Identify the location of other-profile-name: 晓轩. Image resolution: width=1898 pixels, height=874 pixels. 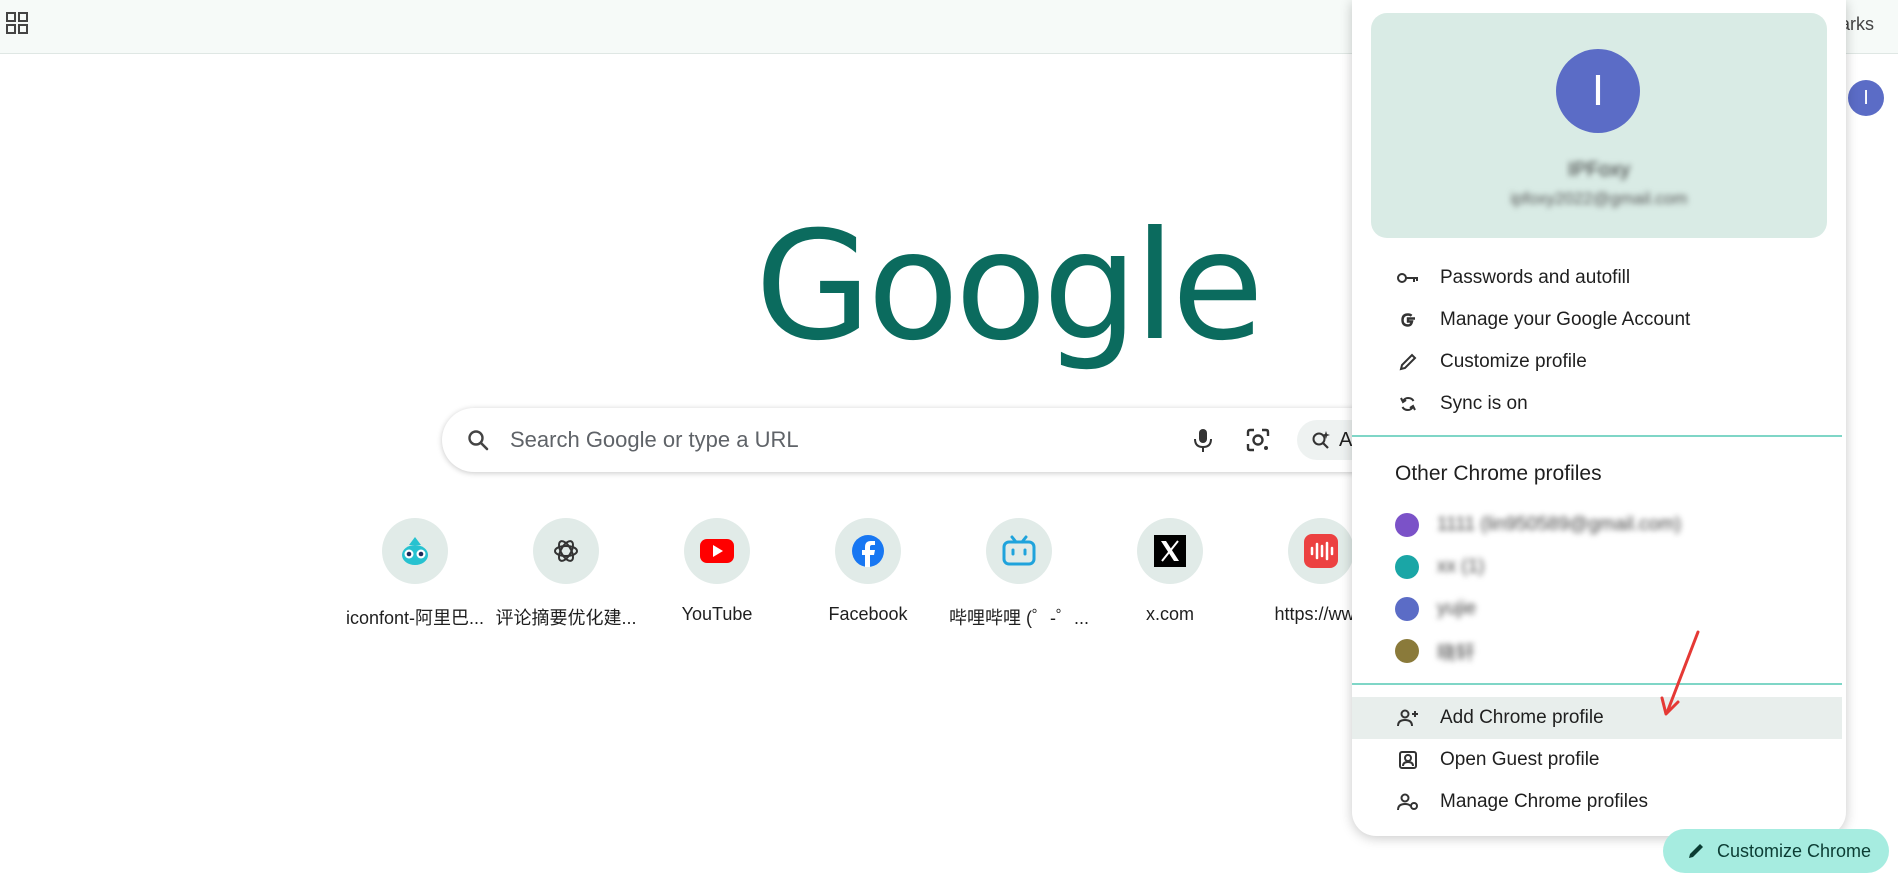
(1456, 653).